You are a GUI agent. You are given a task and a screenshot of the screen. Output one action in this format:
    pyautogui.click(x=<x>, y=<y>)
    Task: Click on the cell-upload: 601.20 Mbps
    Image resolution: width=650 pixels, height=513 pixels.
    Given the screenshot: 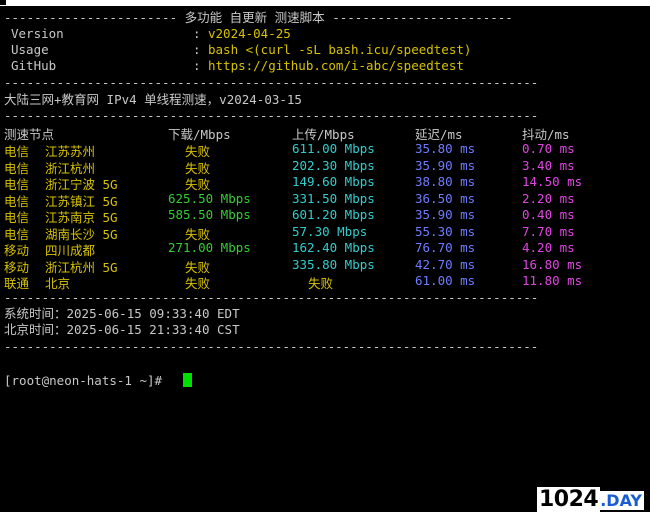 What is the action you would take?
    pyautogui.click(x=333, y=214)
    